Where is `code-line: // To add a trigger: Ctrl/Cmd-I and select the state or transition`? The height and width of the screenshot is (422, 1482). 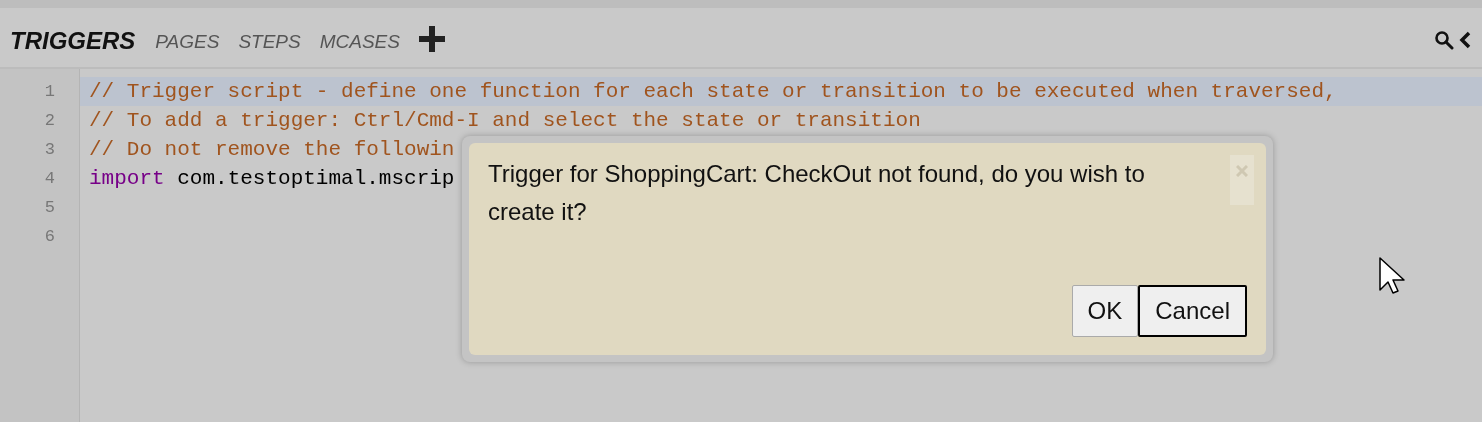
code-line: // To add a trigger: Ctrl/Cmd-I and select the state or transition is located at coordinates (505, 120).